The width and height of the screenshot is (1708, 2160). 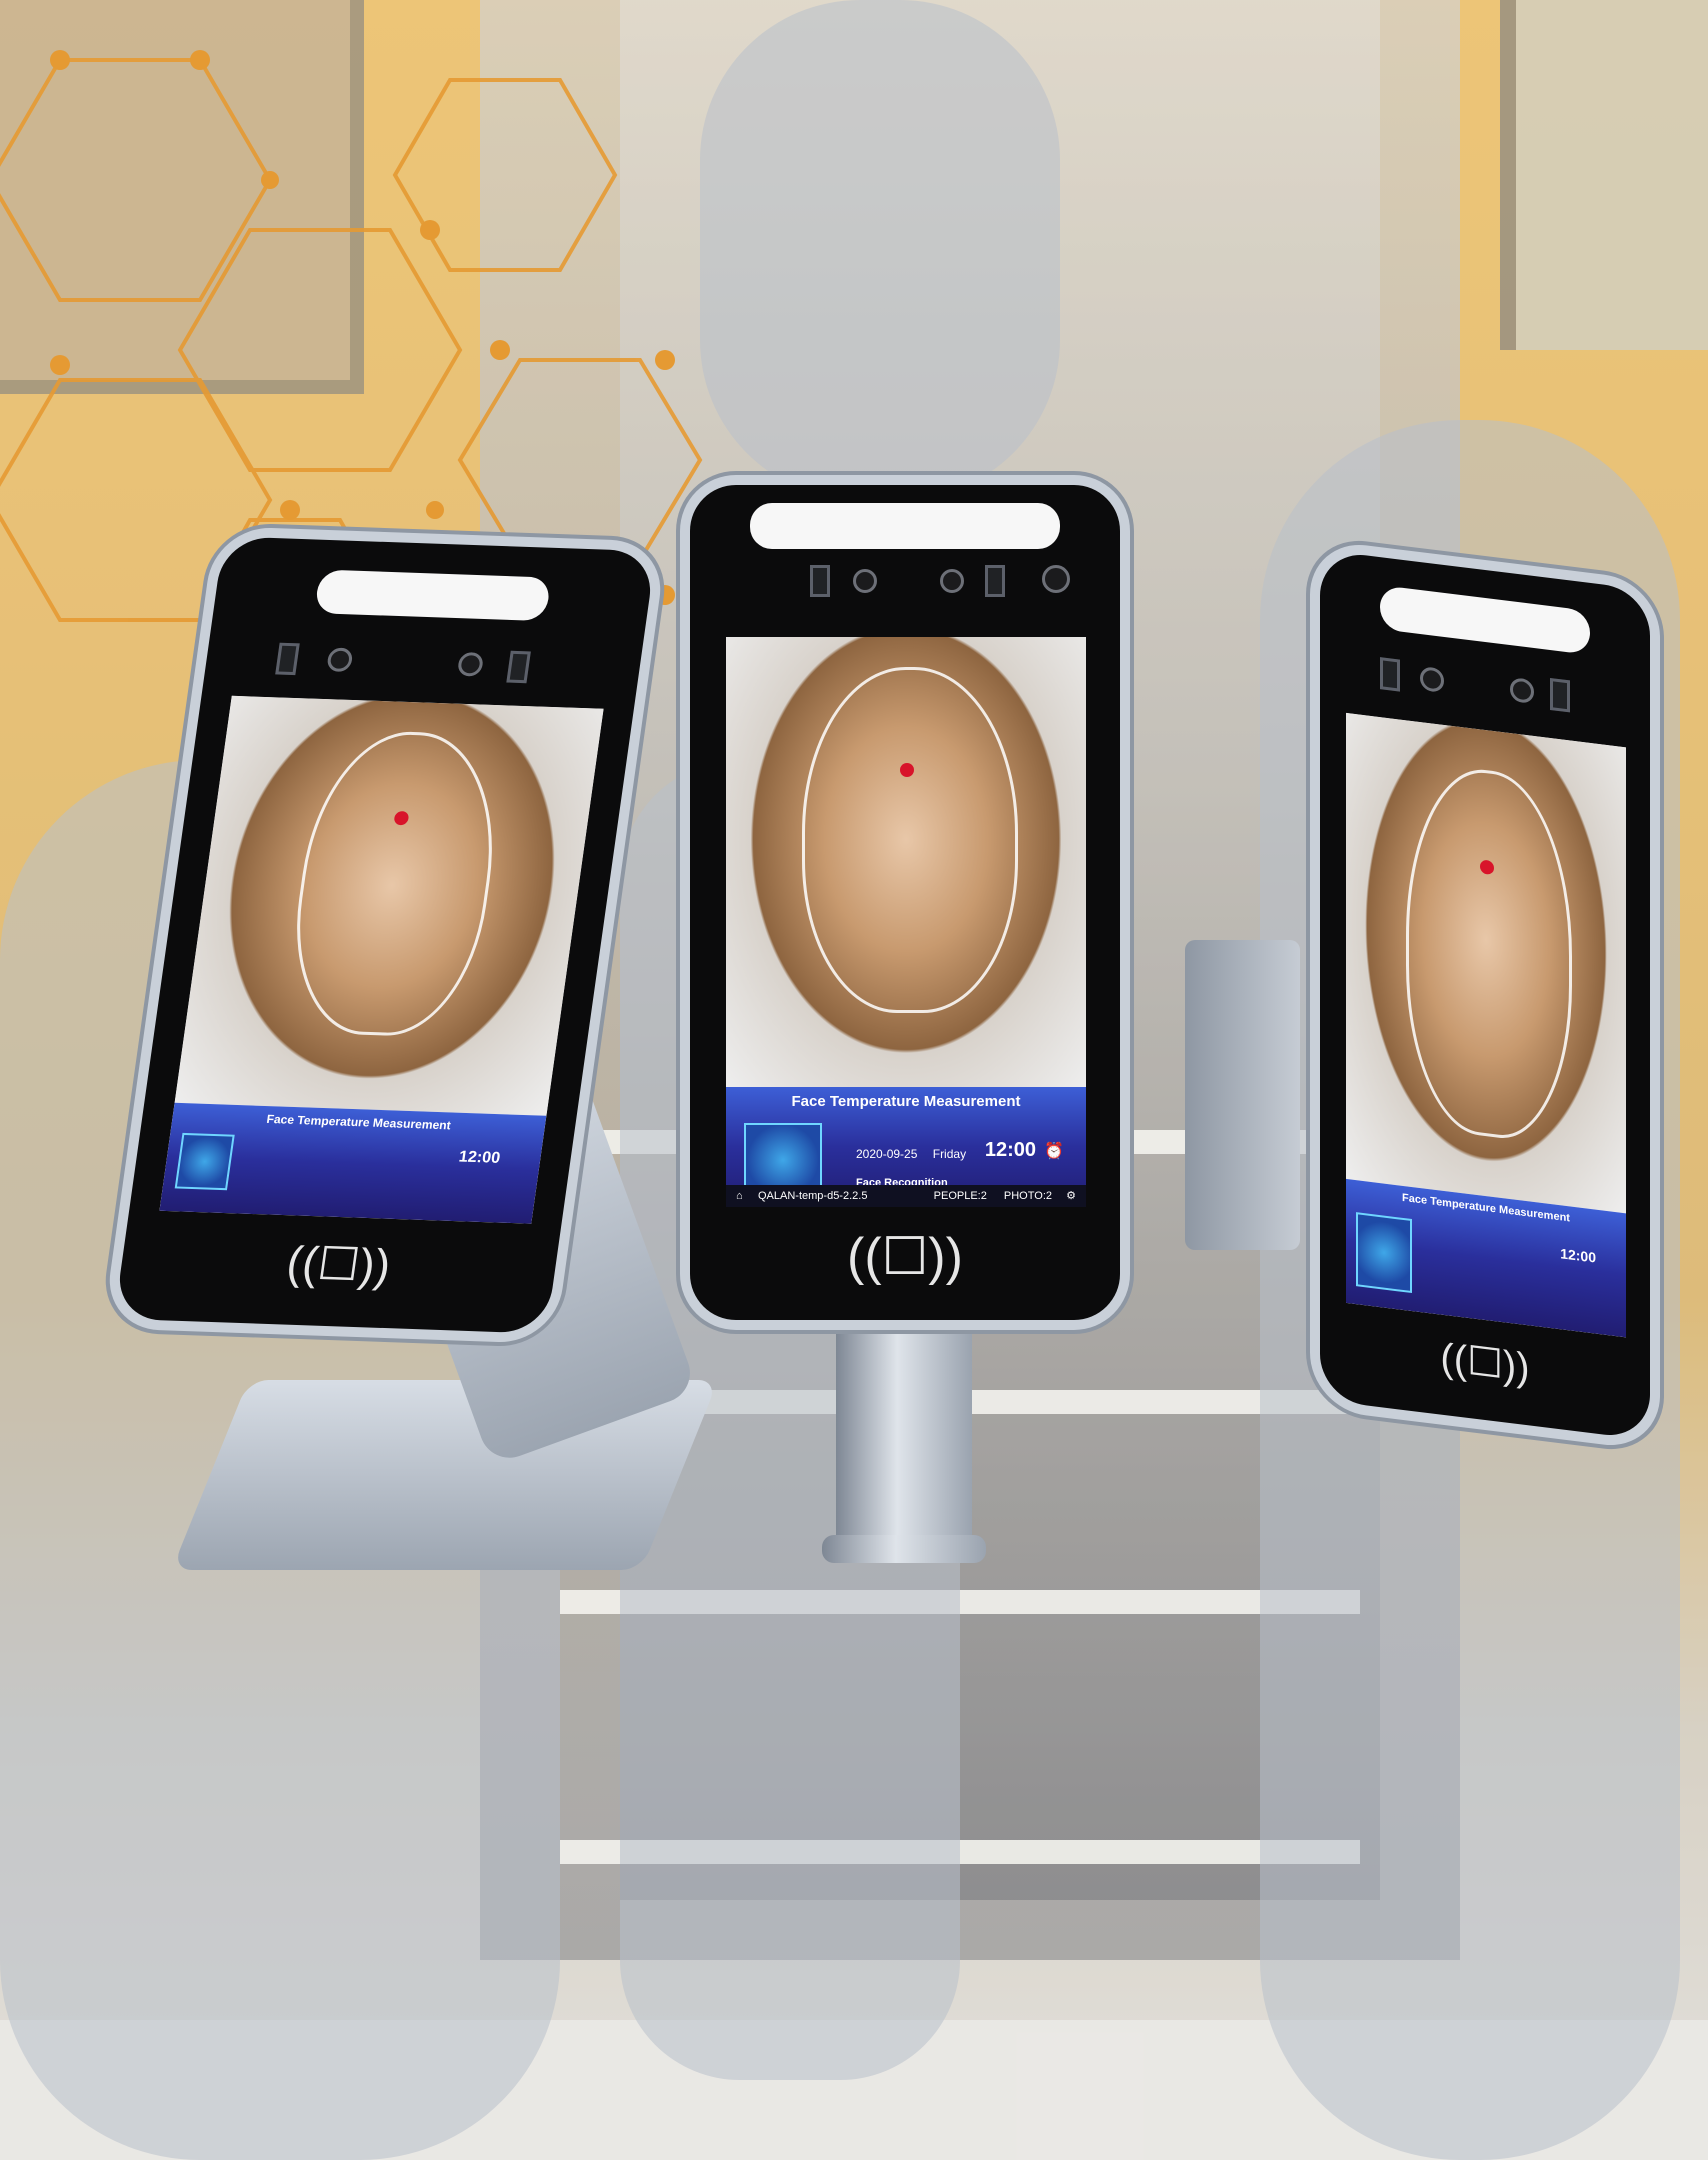 I want to click on weekday: Friday, so click(x=949, y=1154).